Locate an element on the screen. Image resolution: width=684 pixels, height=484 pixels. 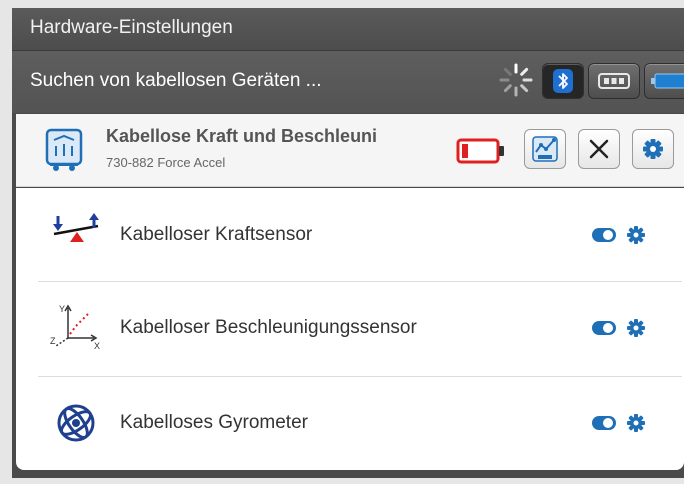
bluetooth-button is located at coordinates (563, 81).